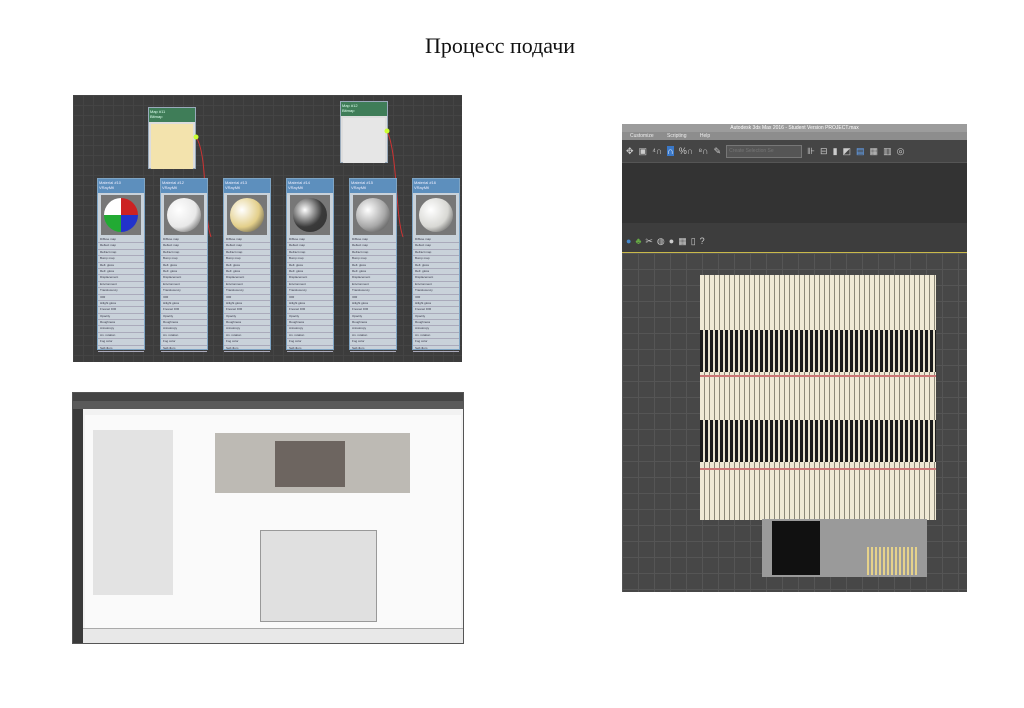 This screenshot has height=708, width=1024. I want to click on ps-toolbox, so click(78, 526).